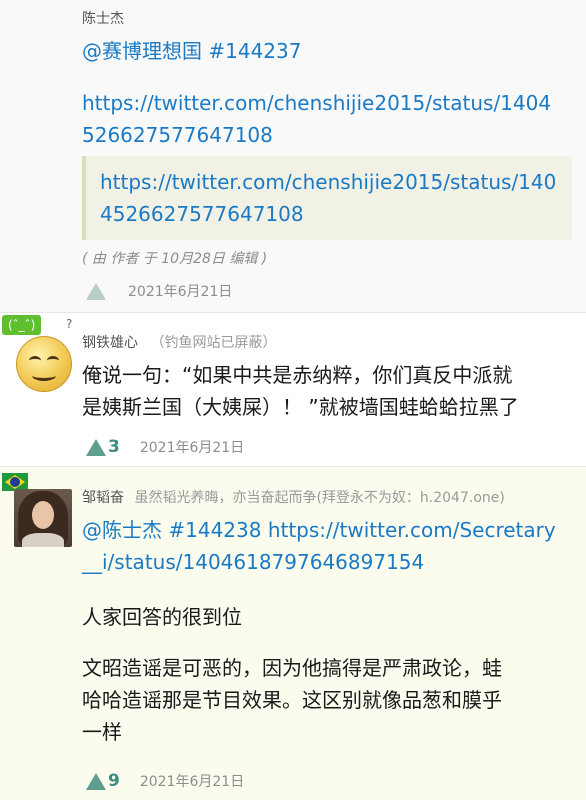  What do you see at coordinates (114, 781) in the screenshot?
I see `vote-count: 9` at bounding box center [114, 781].